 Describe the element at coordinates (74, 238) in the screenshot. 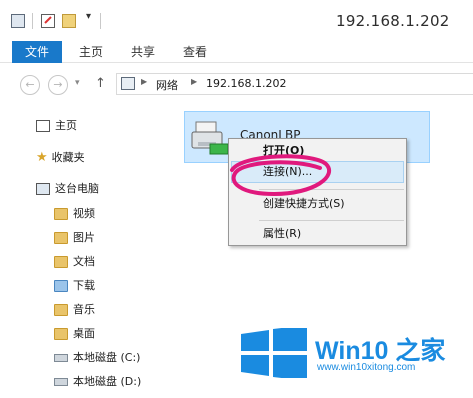

I see `sidebar-item-pictures: 图片` at that location.